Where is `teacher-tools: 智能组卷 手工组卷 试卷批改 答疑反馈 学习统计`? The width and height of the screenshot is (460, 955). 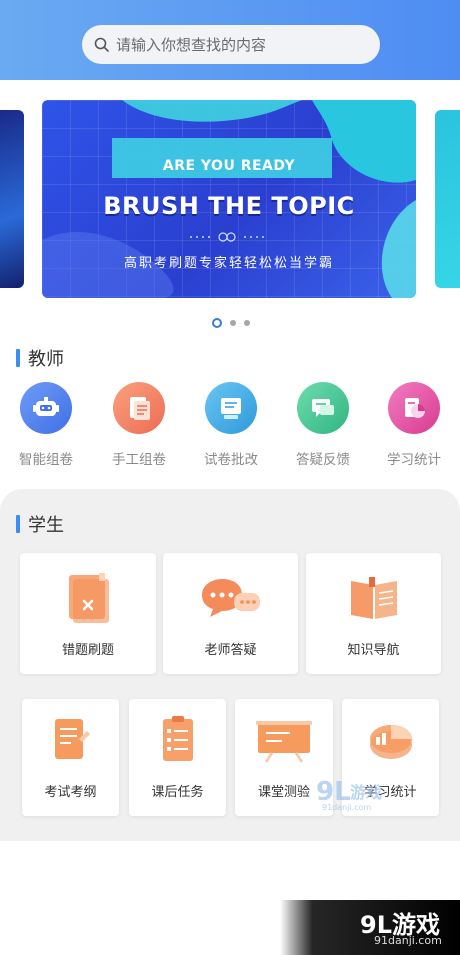
teacher-tools: 智能组卷 手工组卷 试卷批改 答疑反馈 学习统计 is located at coordinates (230, 427).